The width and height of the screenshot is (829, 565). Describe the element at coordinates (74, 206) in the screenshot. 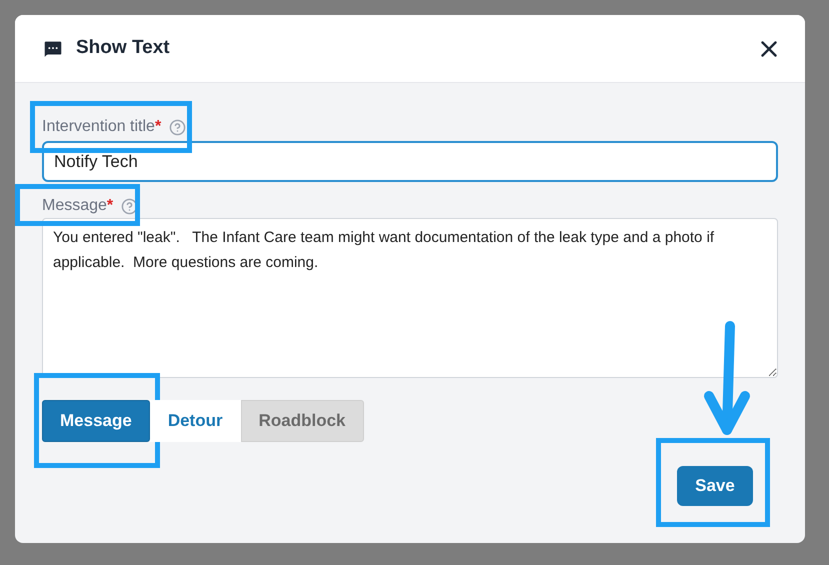

I see `field-label: Message` at that location.